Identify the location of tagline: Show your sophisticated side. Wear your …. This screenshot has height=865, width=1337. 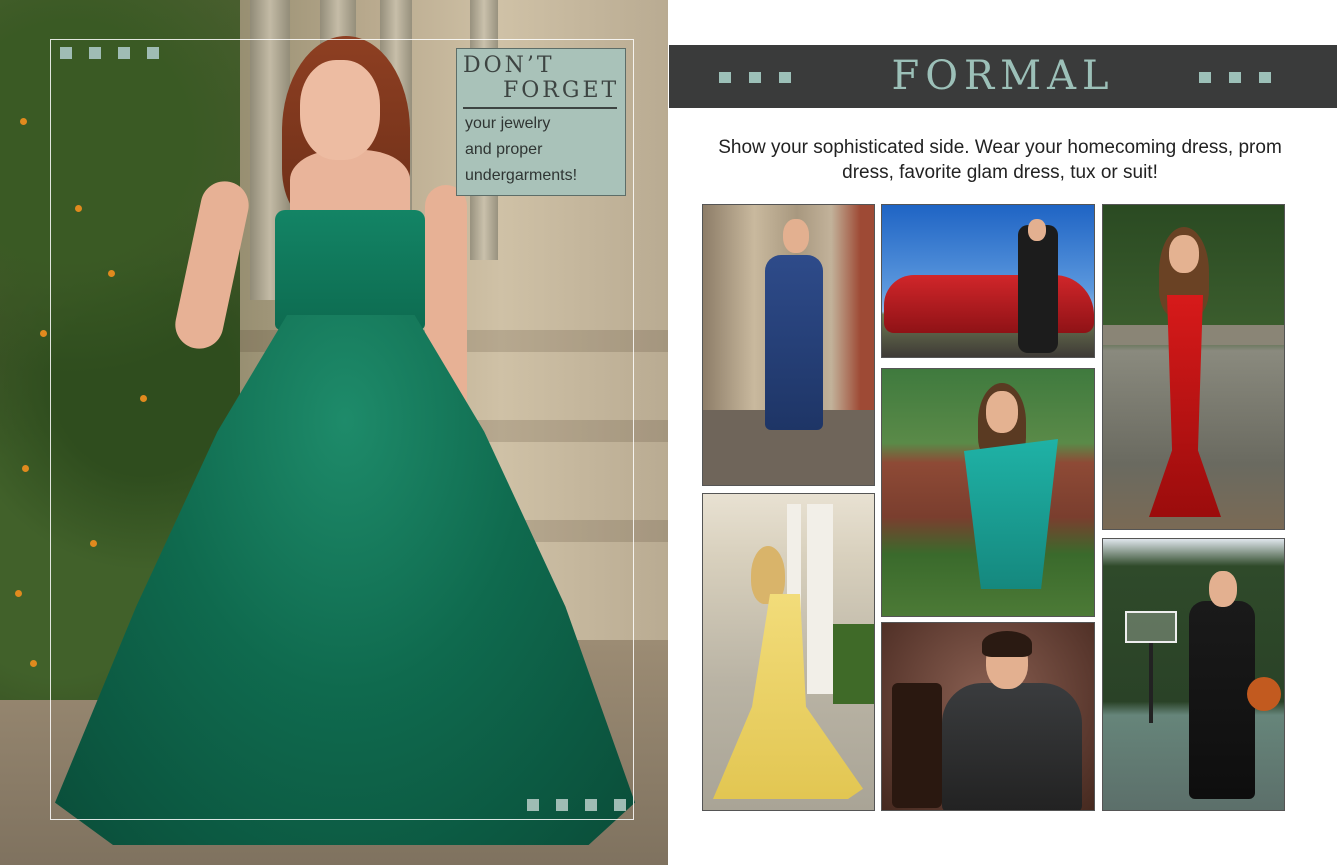
(1000, 160).